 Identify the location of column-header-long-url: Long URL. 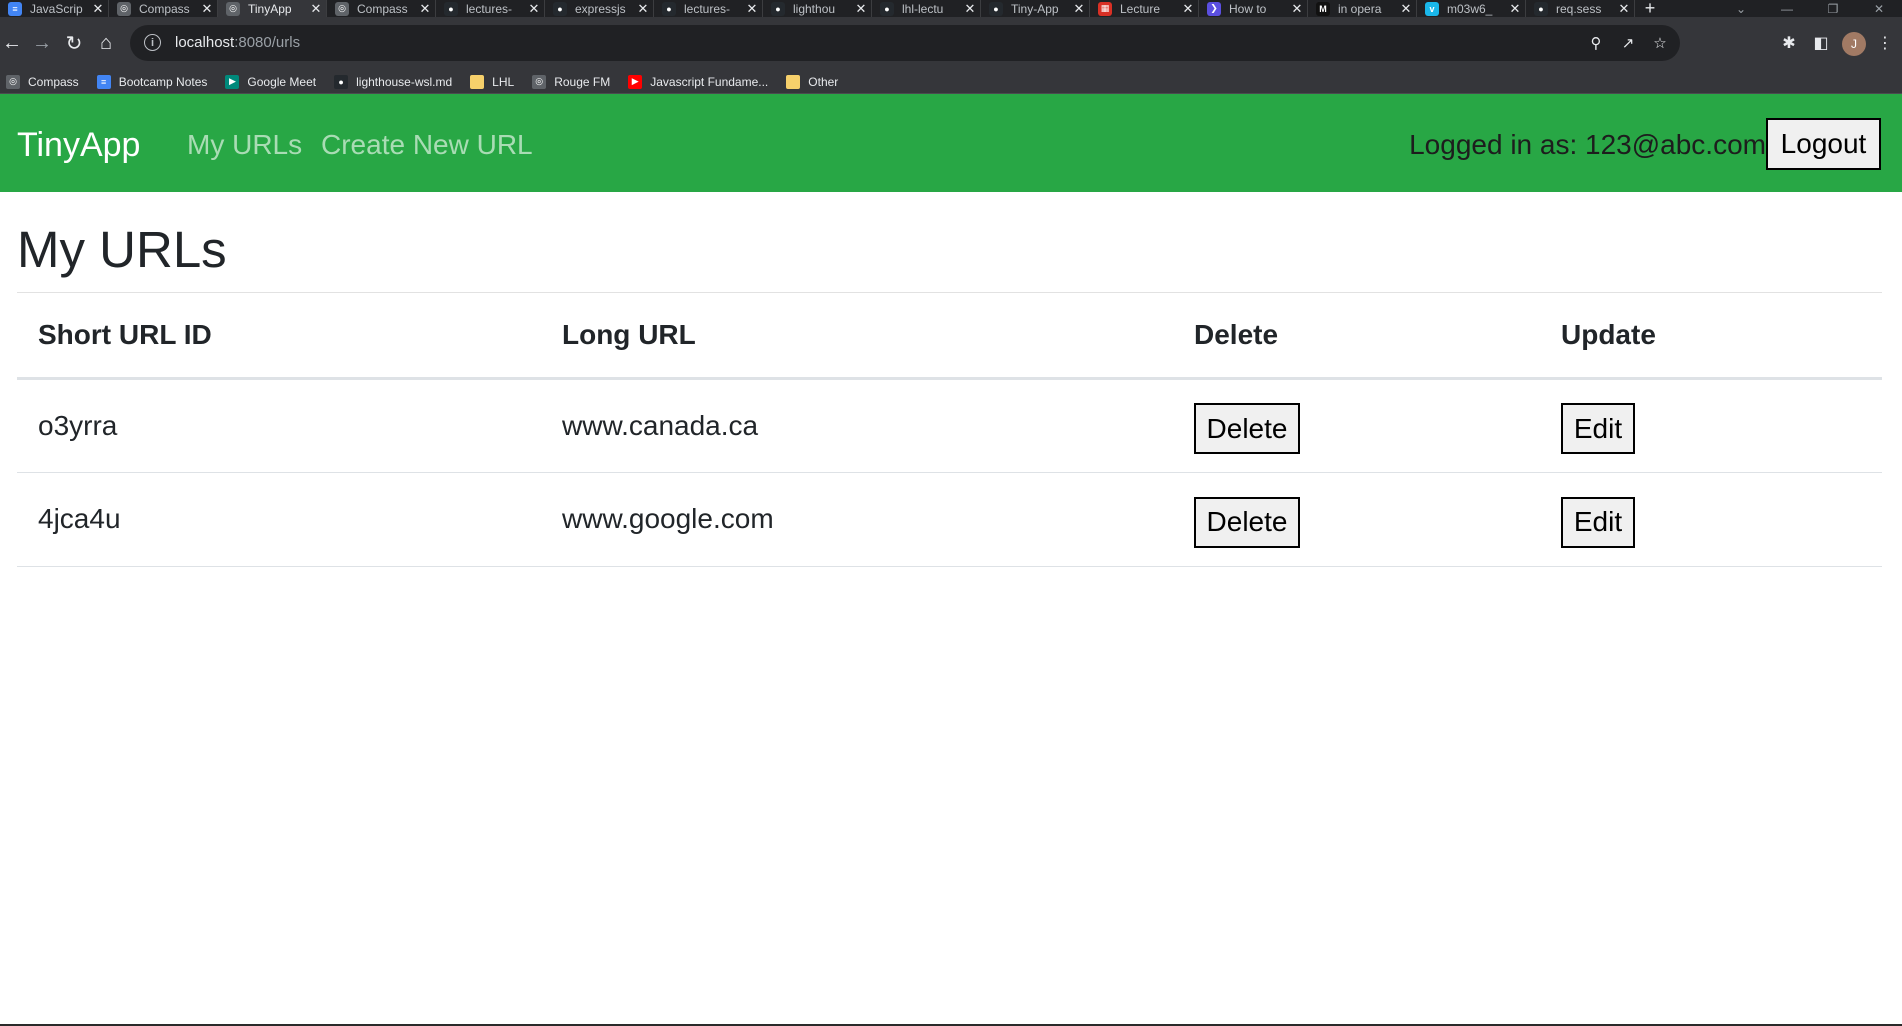
(857, 336).